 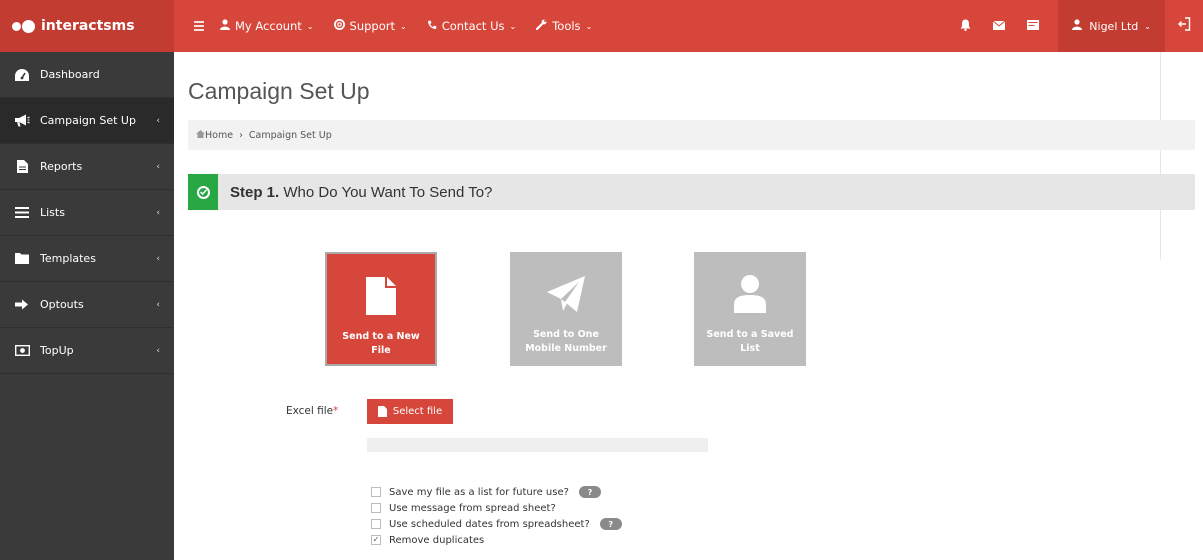 I want to click on step-title: Step 1. Who Do You Want To Send To?, so click(x=361, y=192).